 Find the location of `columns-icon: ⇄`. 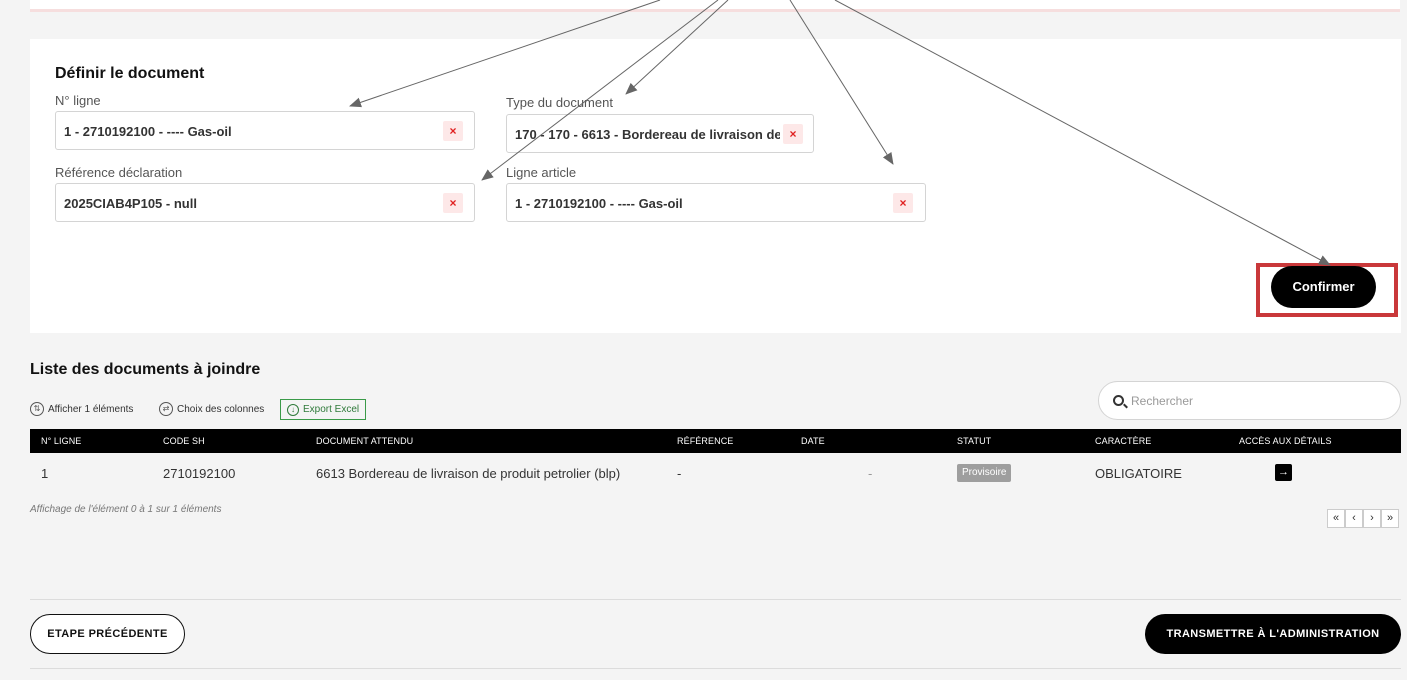

columns-icon: ⇄ is located at coordinates (166, 409).